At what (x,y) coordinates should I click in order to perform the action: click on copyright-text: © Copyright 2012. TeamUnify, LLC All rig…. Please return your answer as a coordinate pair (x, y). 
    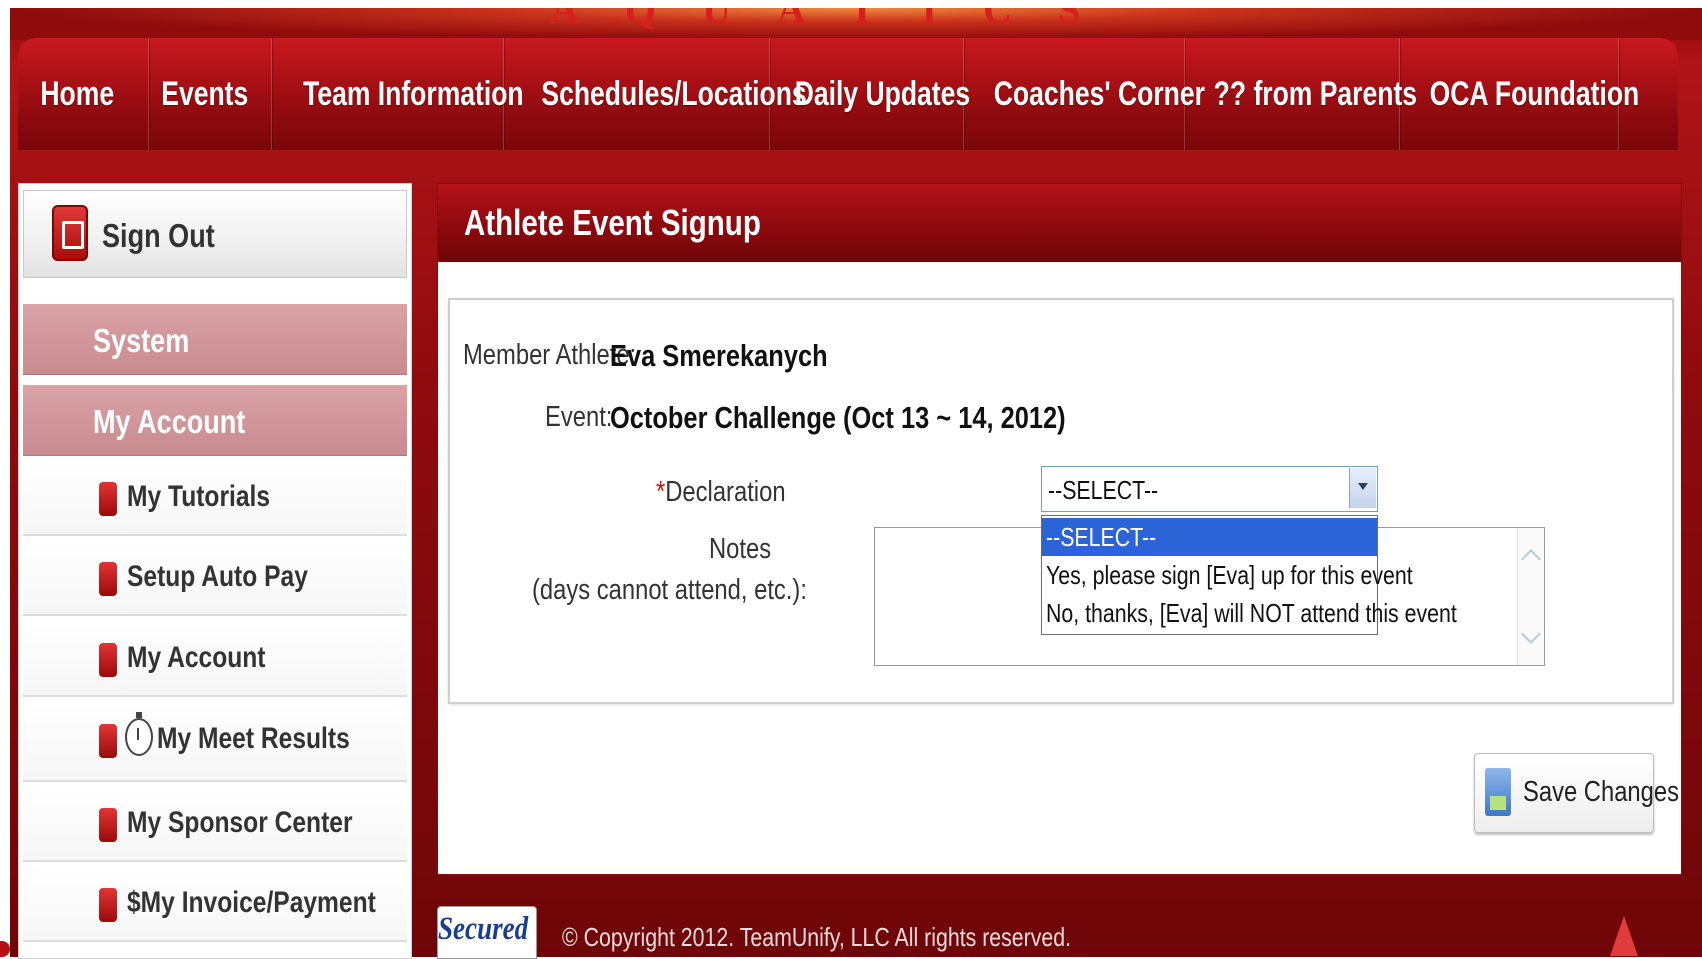
    Looking at the image, I should click on (817, 937).